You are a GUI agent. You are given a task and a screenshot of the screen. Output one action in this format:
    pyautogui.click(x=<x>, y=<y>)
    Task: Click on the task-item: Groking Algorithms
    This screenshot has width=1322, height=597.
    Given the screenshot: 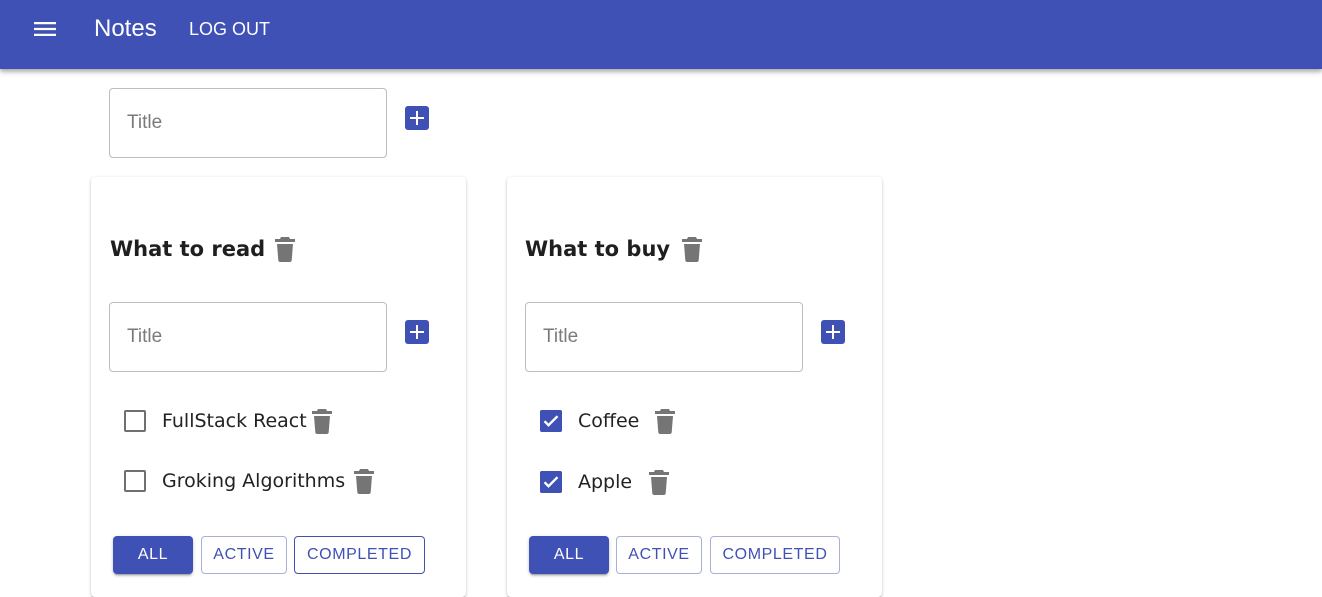 What is the action you would take?
    pyautogui.click(x=274, y=481)
    